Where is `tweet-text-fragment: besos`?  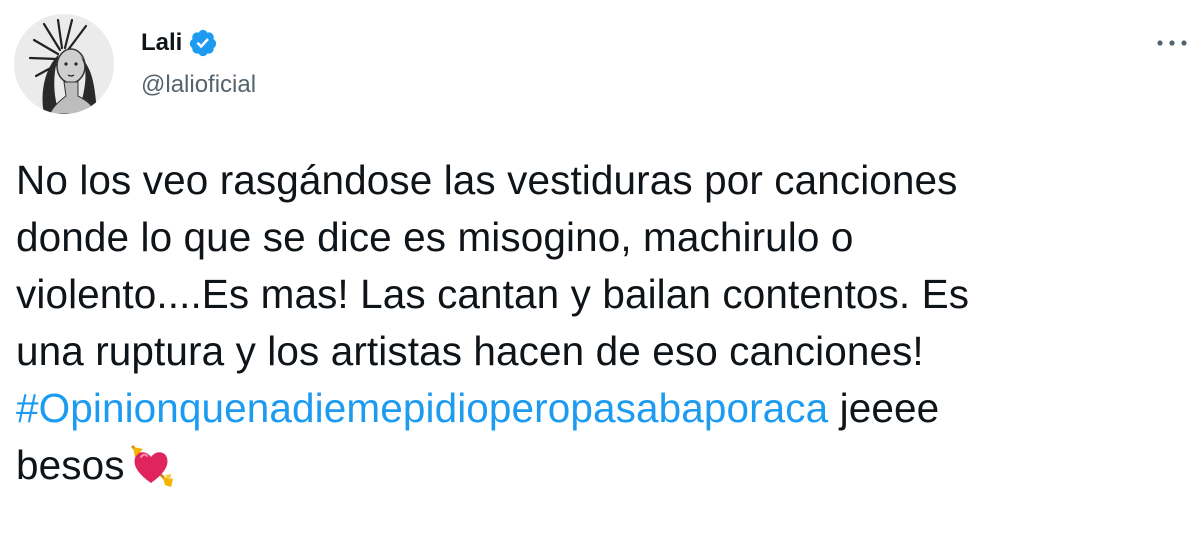
tweet-text-fragment: besos is located at coordinates (70, 465).